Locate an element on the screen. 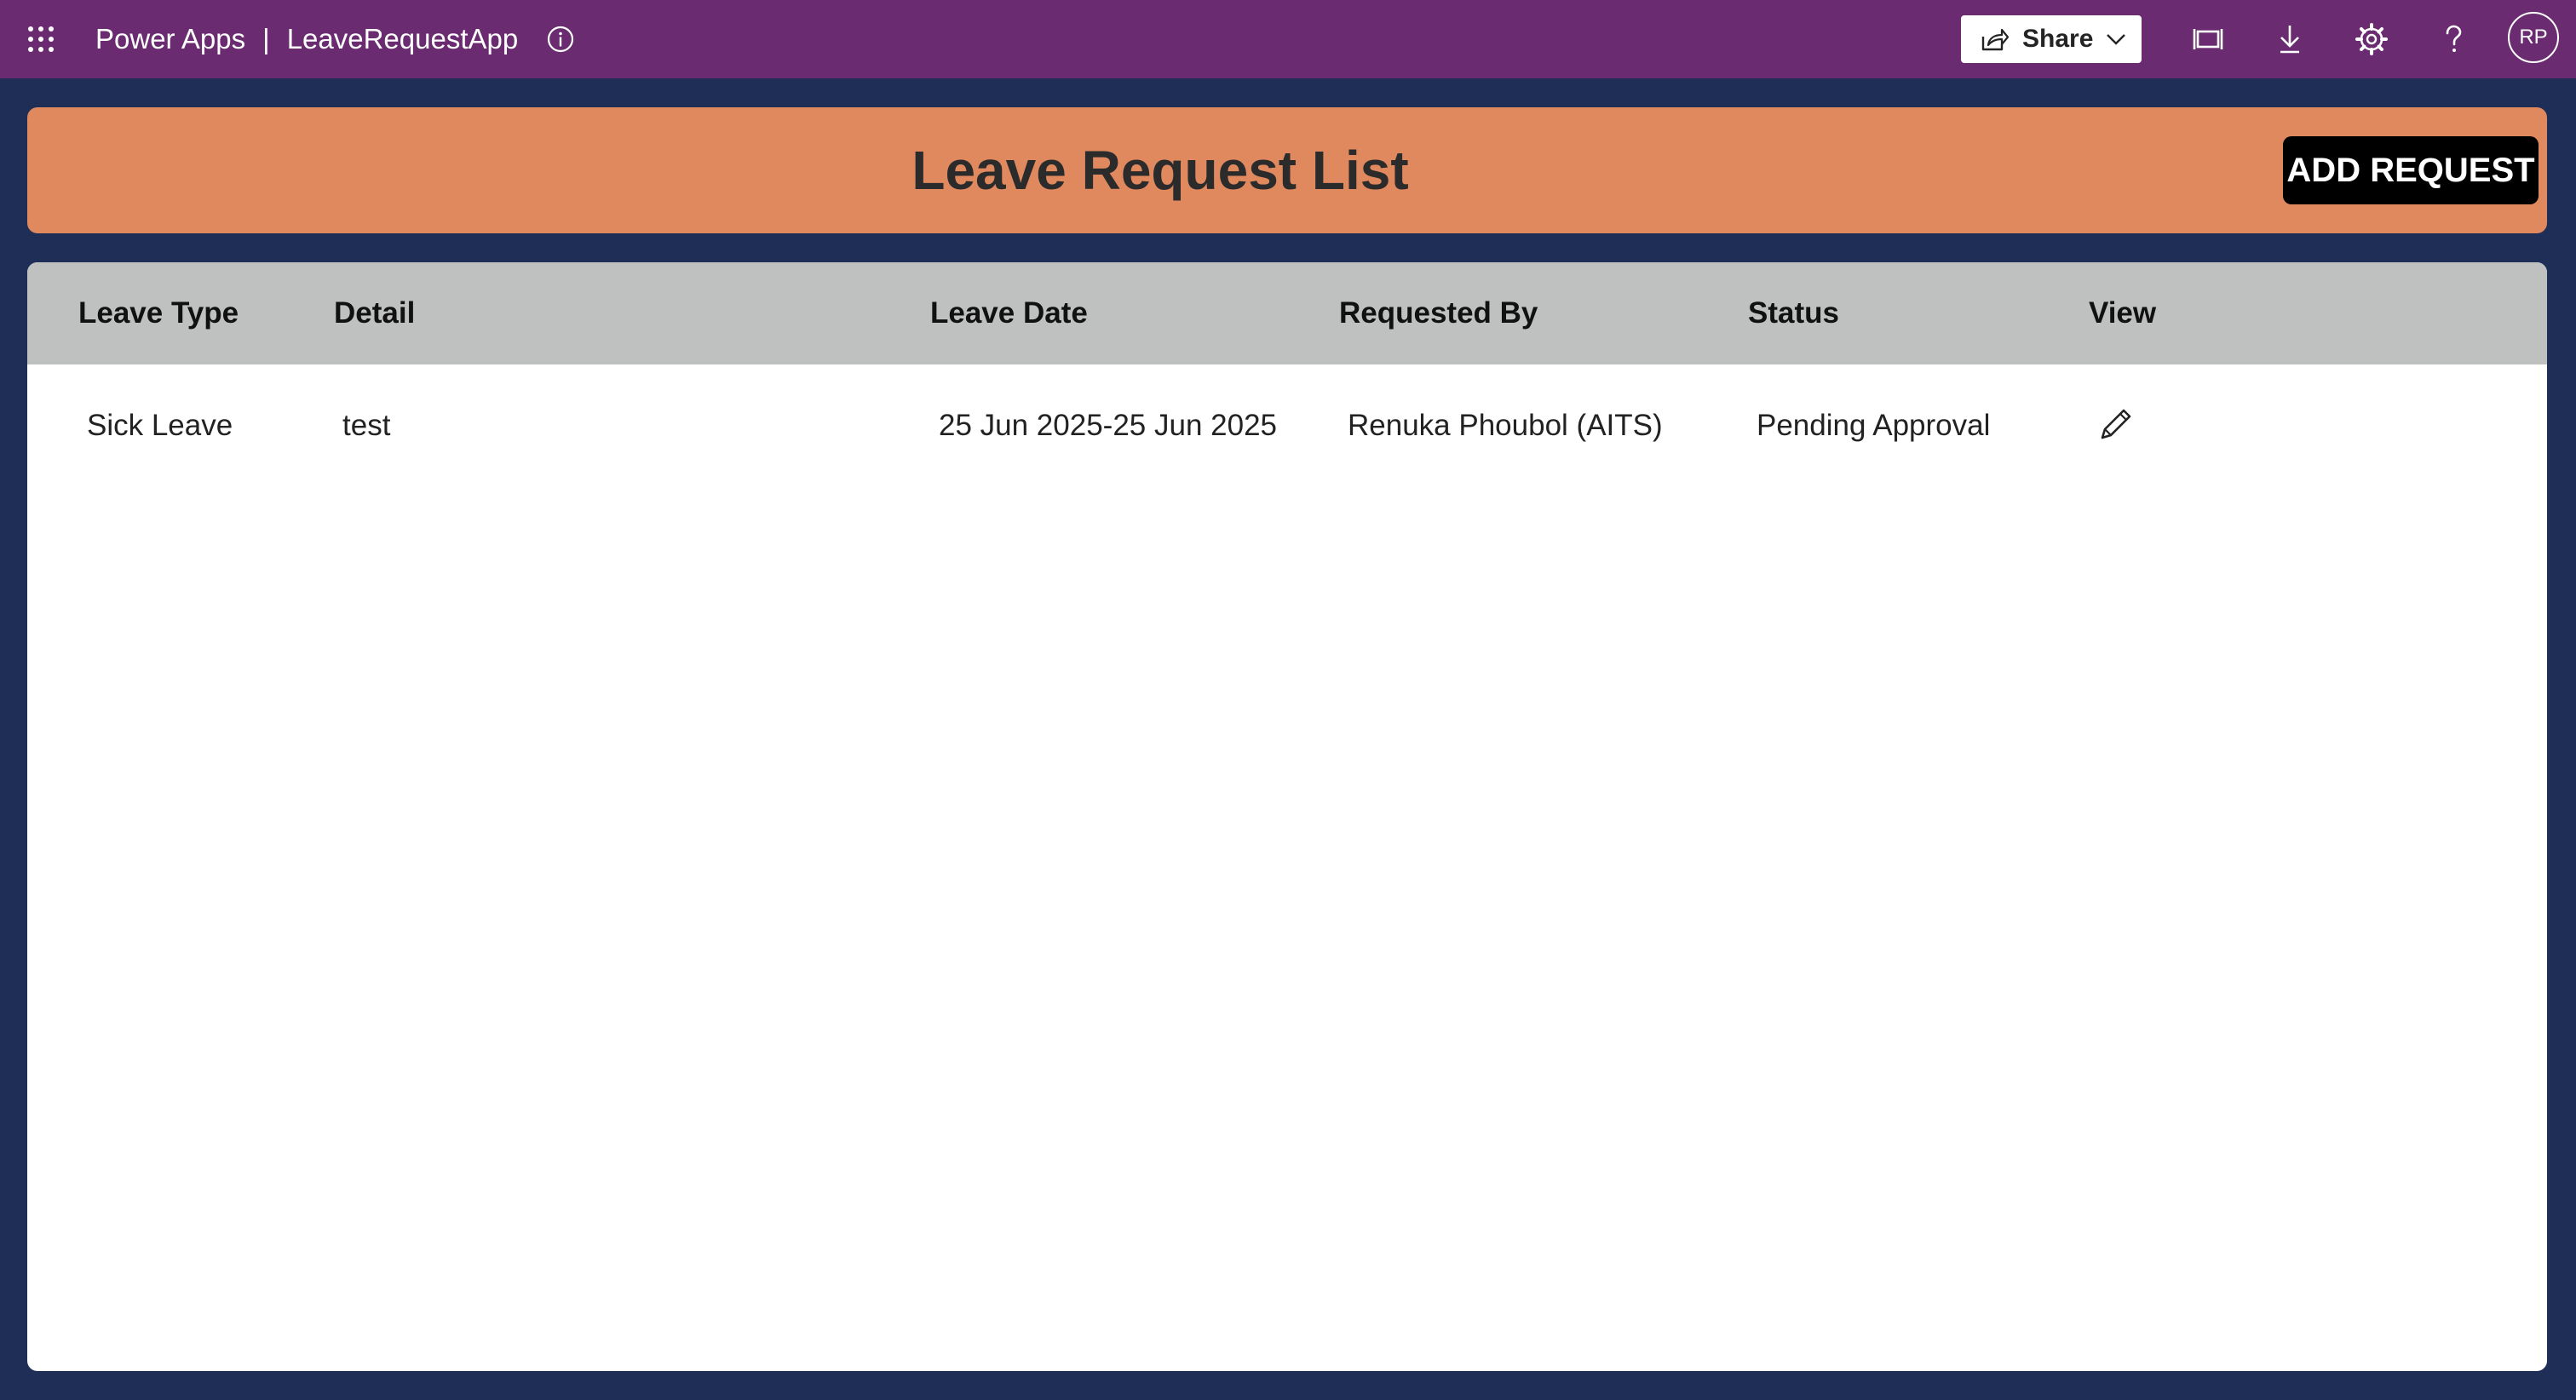  column-header-leave-date: Leave Date is located at coordinates (1009, 313).